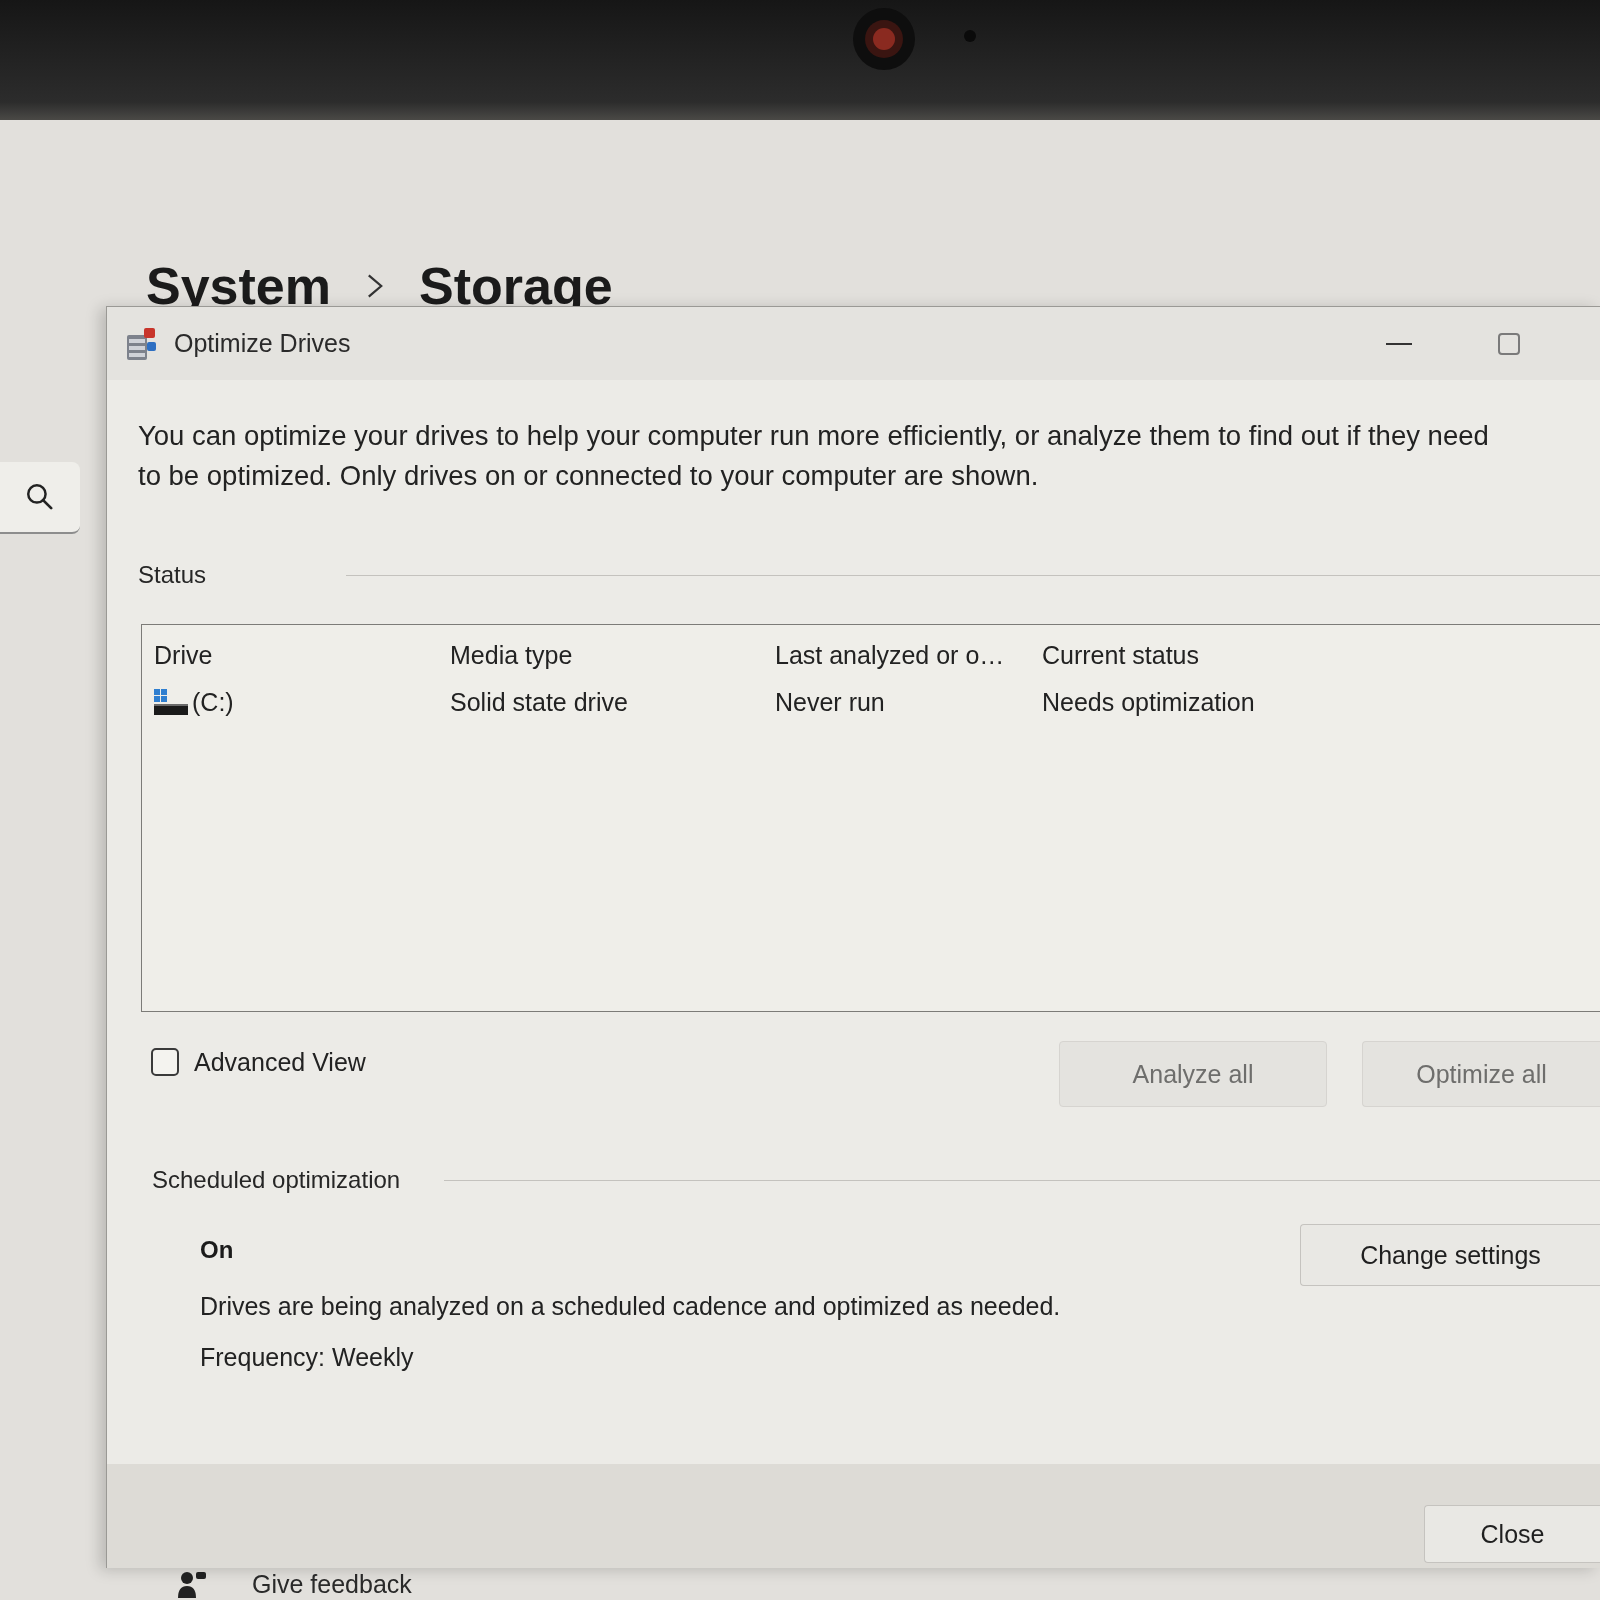  What do you see at coordinates (183, 655) in the screenshot?
I see `column-header: Drive` at bounding box center [183, 655].